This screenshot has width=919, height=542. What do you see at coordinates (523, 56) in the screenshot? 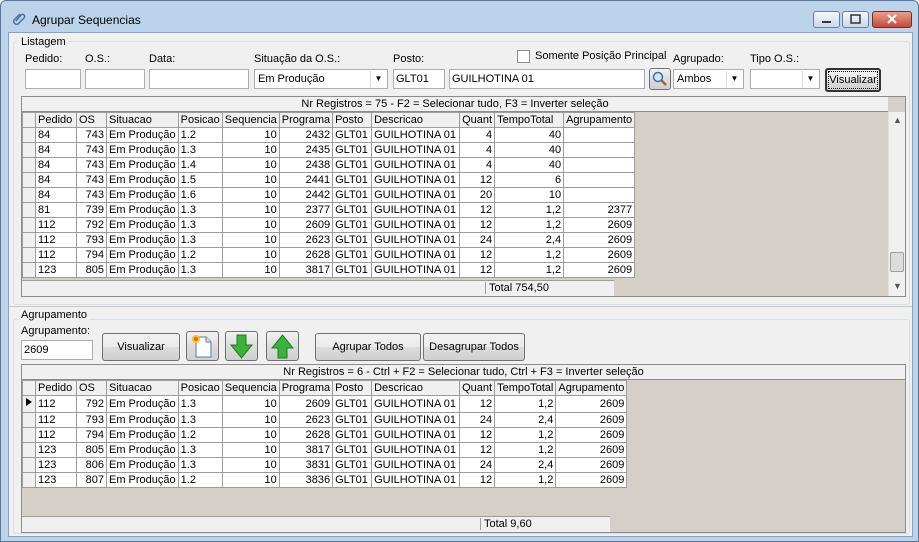
I see `somente-posicao-checkbox` at bounding box center [523, 56].